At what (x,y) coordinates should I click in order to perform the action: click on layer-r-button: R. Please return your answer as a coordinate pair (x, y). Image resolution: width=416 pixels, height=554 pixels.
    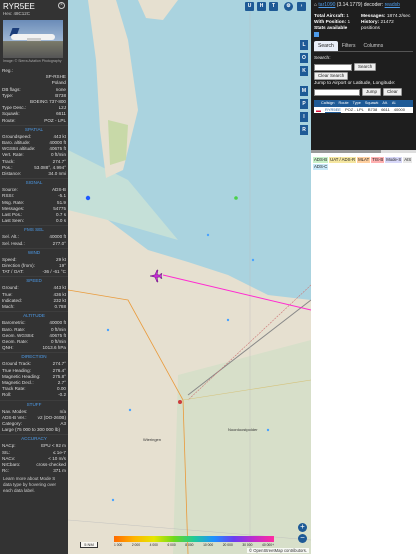
    Looking at the image, I should click on (304, 130).